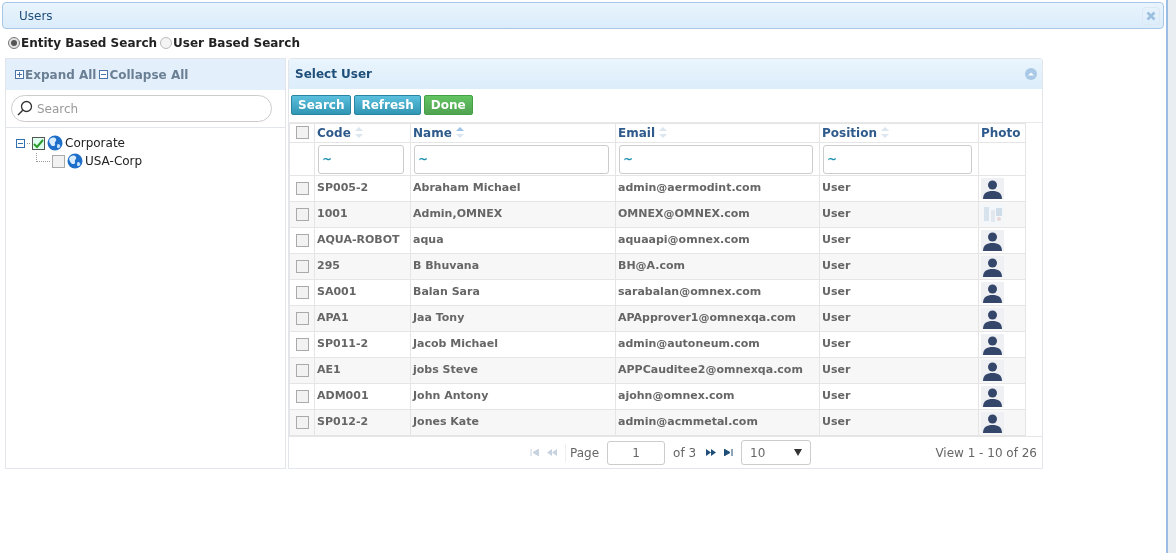 The image size is (1176, 553). What do you see at coordinates (337, 292) in the screenshot?
I see `table-cell: SA001` at bounding box center [337, 292].